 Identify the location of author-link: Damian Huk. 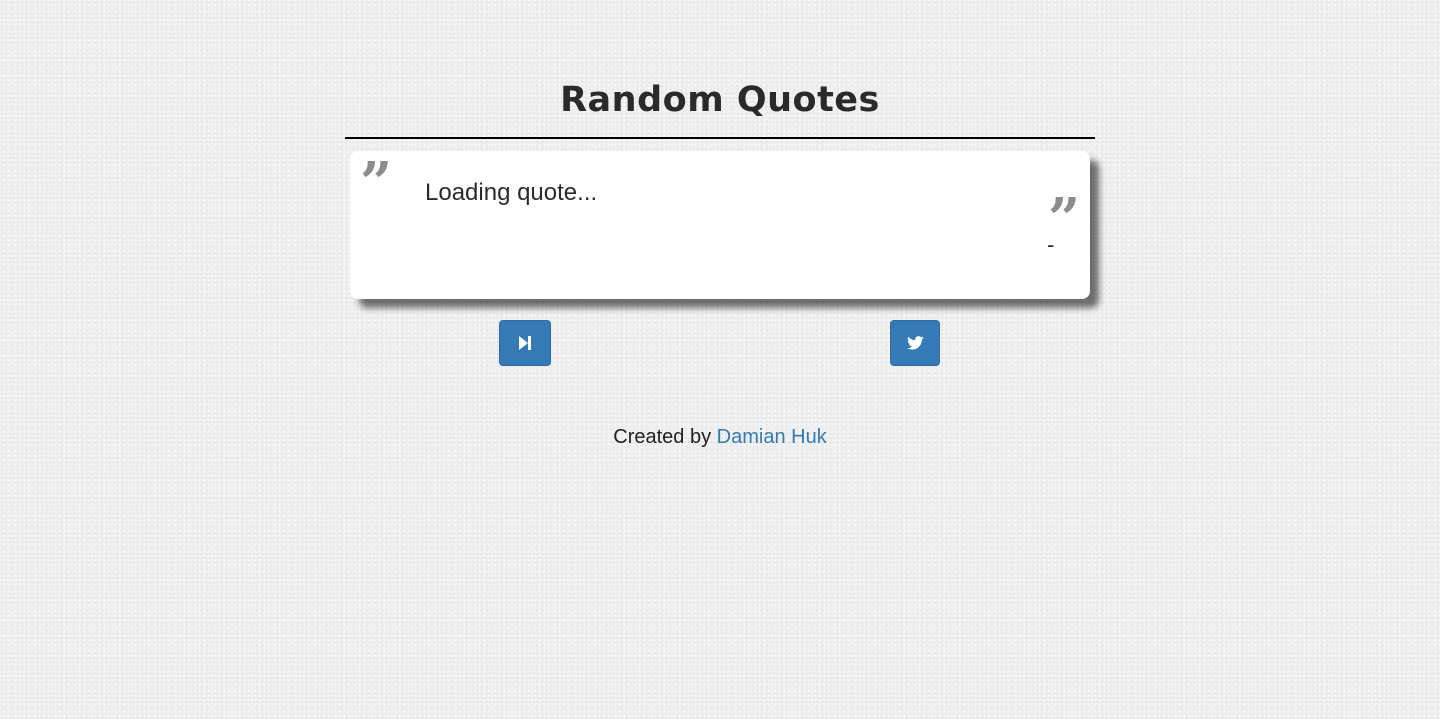
(772, 437).